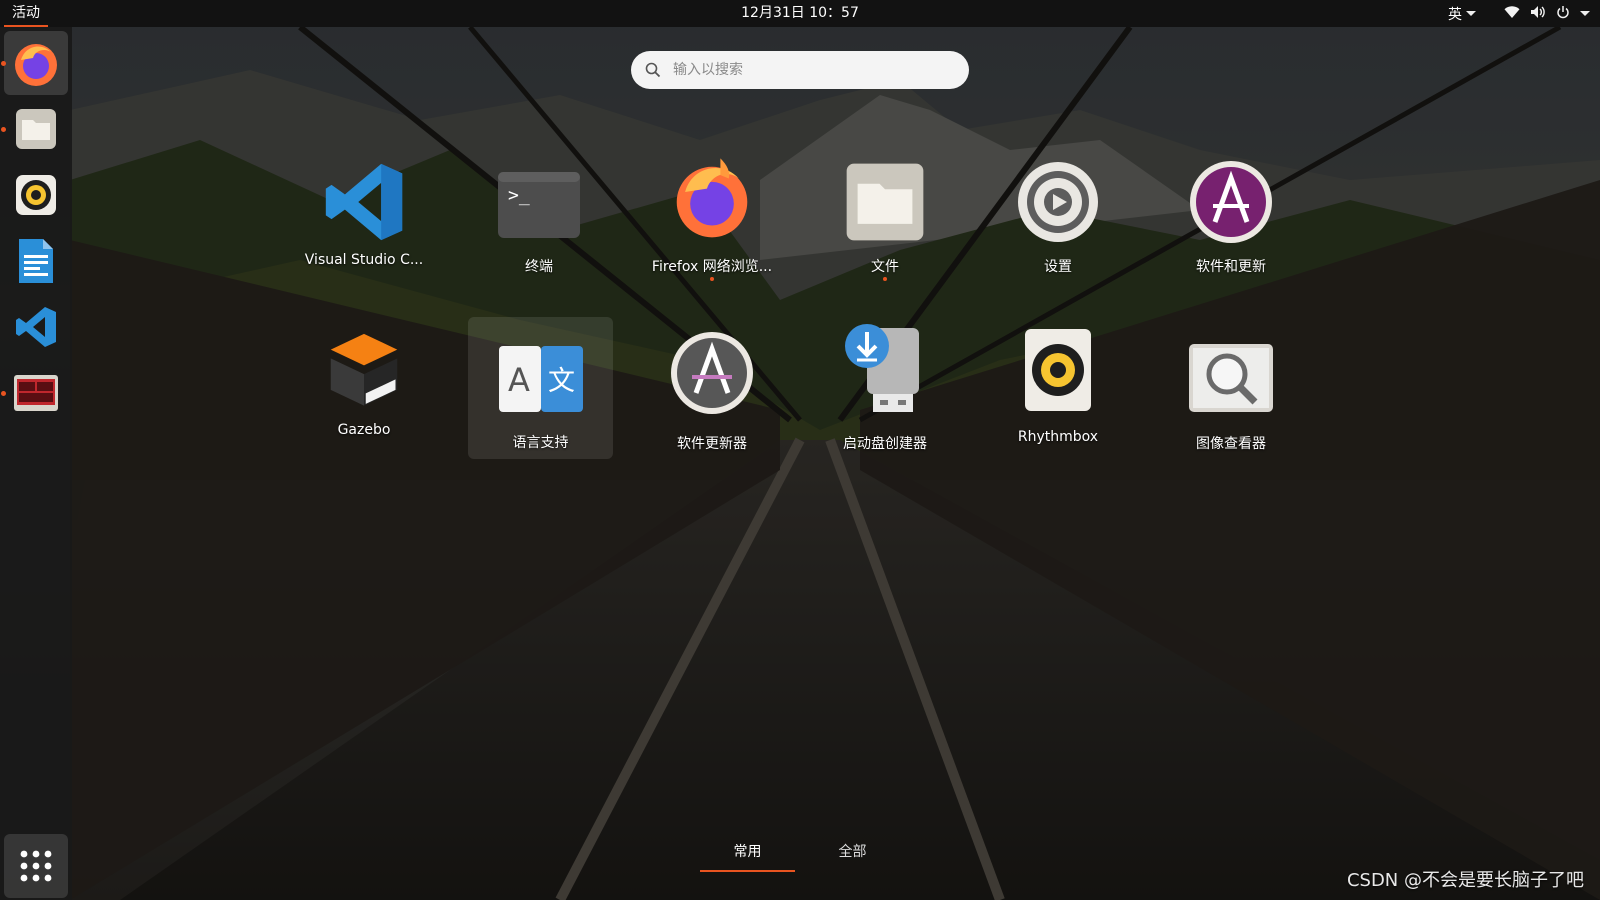  Describe the element at coordinates (1455, 14) in the screenshot. I see `input-method-label: 英` at that location.